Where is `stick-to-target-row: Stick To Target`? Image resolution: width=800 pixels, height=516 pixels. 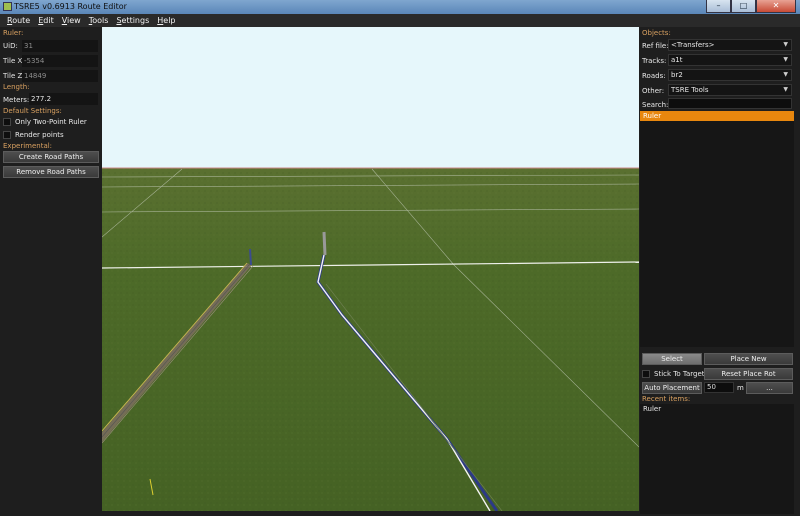 stick-to-target-row: Stick To Target is located at coordinates (673, 374).